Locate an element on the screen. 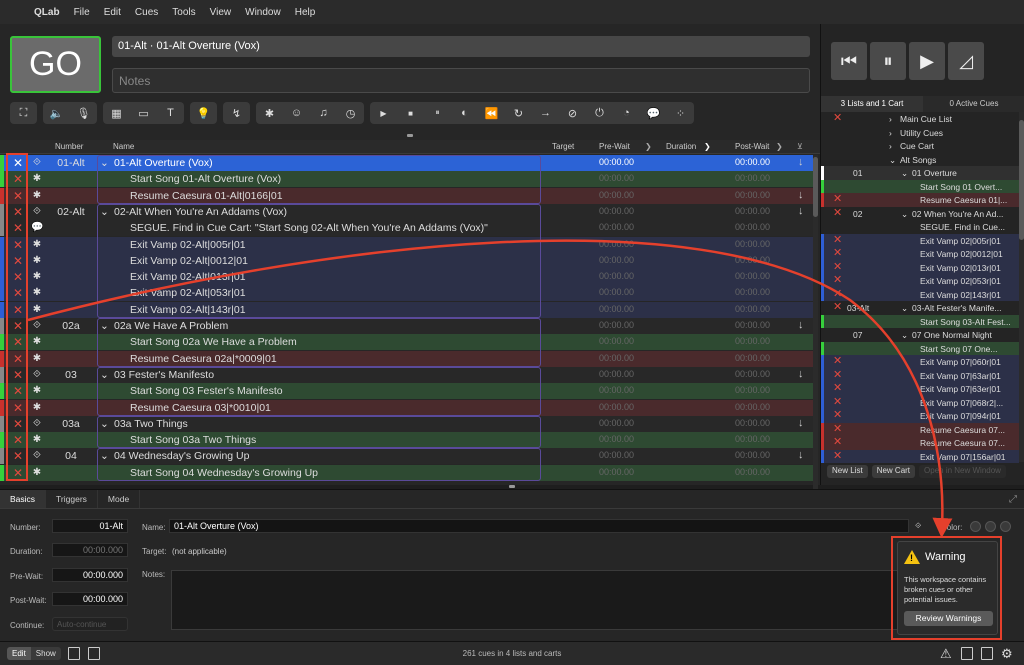 The height and width of the screenshot is (665, 1024). text-icon: T is located at coordinates (170, 113).